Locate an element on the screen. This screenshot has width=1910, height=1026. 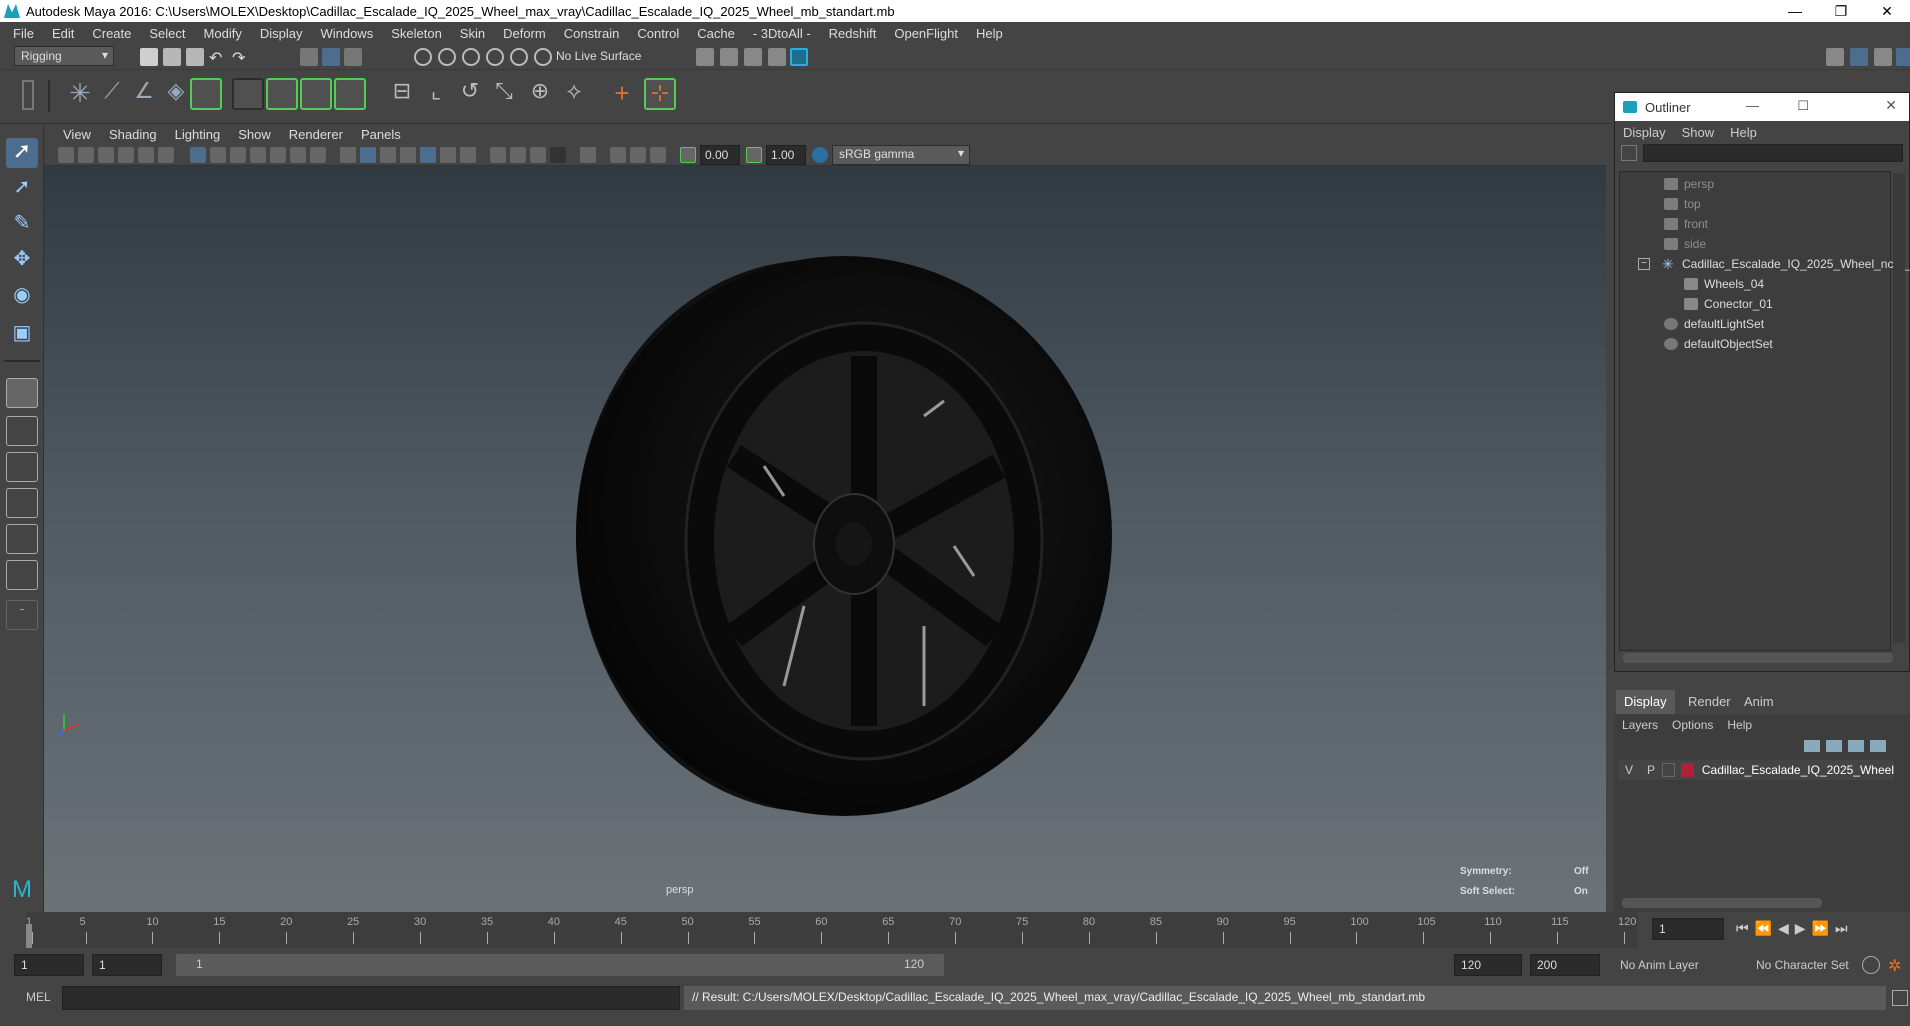
safe-action-icon is located at coordinates (298, 155).